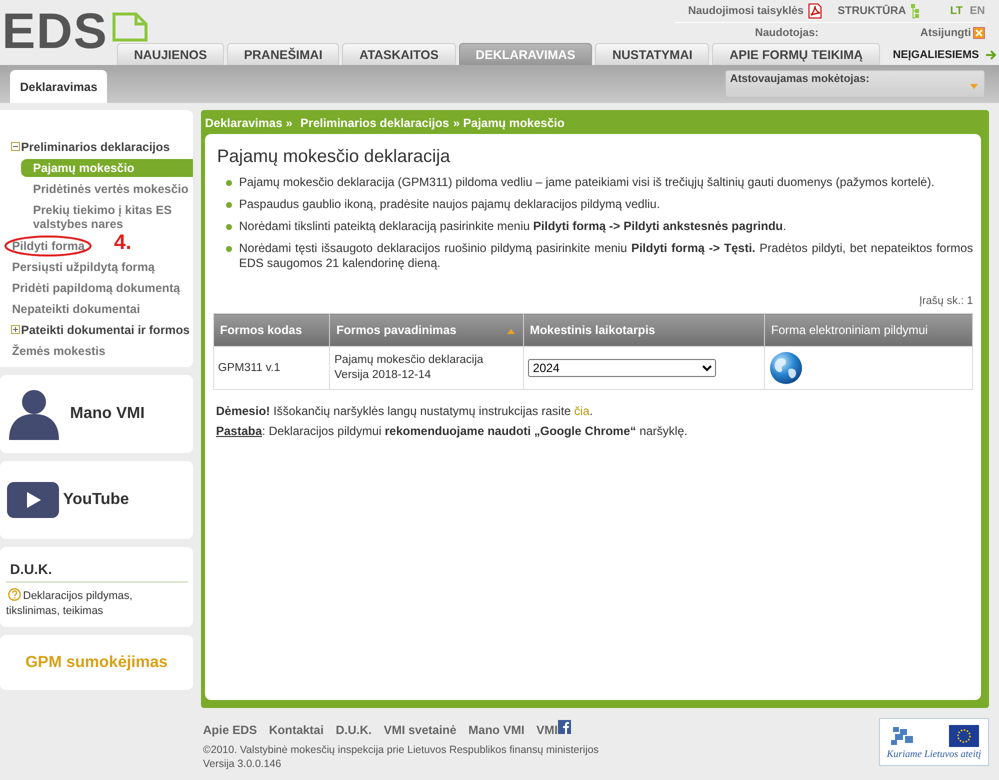  I want to click on column-header: Formos pavadinimas, so click(427, 330).